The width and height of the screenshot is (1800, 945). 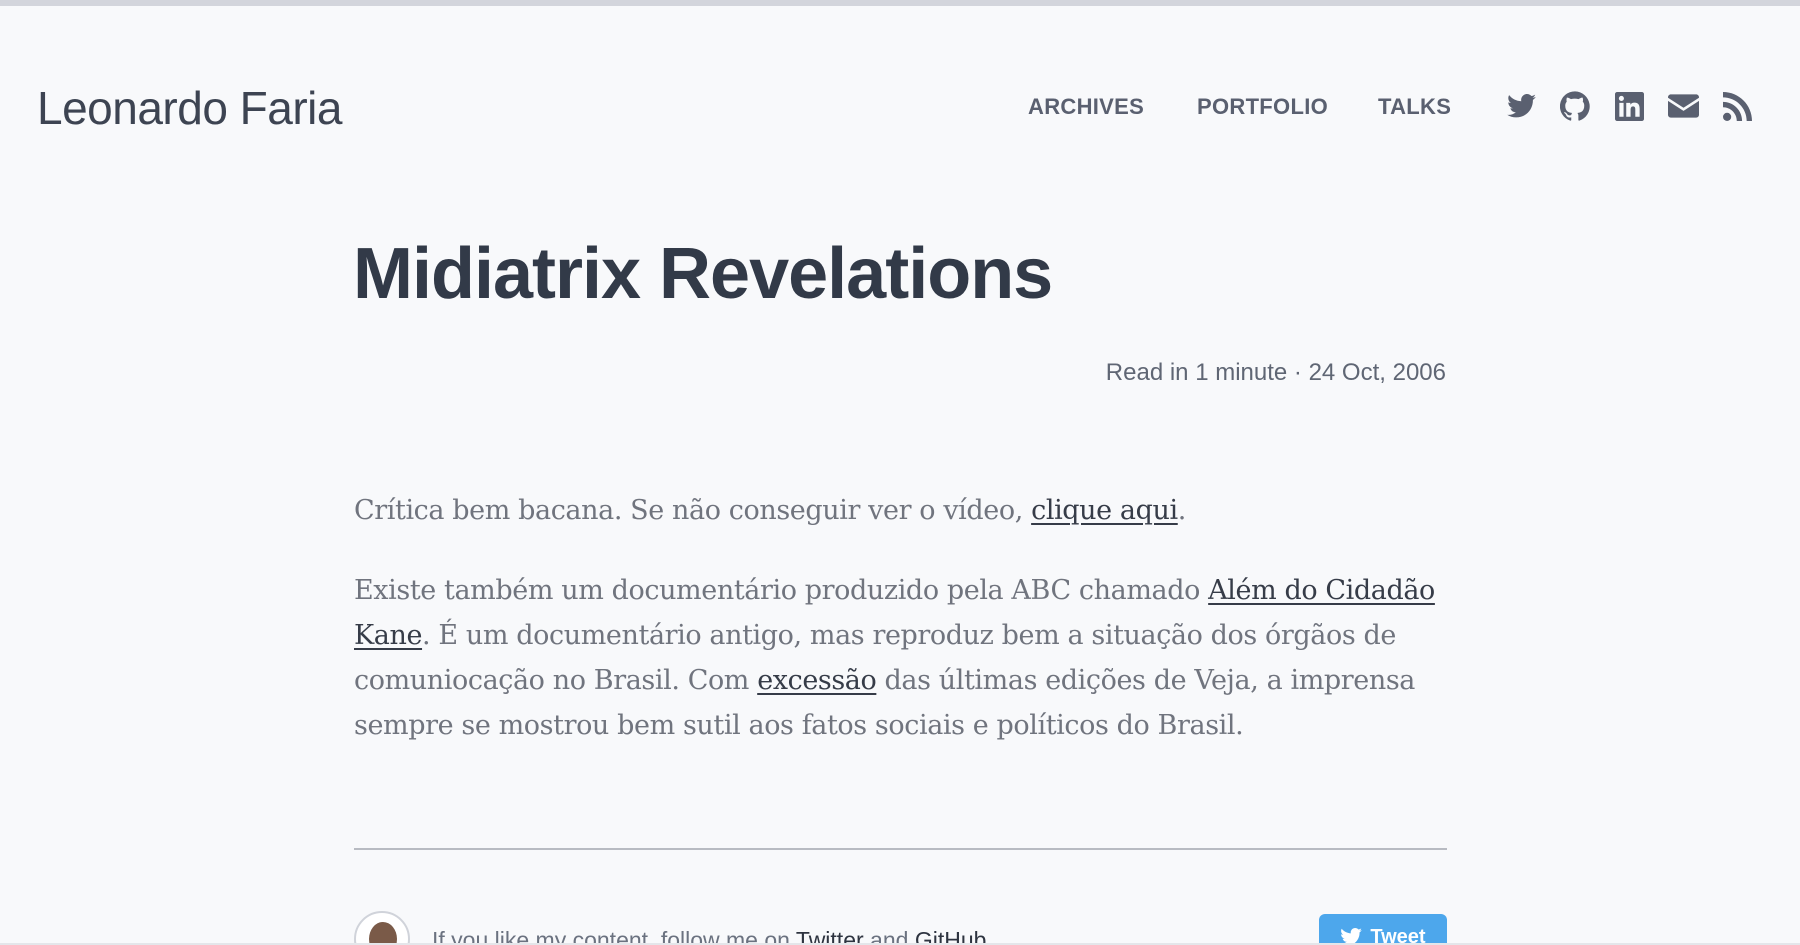 What do you see at coordinates (1521, 106) in the screenshot?
I see `twitter-icon` at bounding box center [1521, 106].